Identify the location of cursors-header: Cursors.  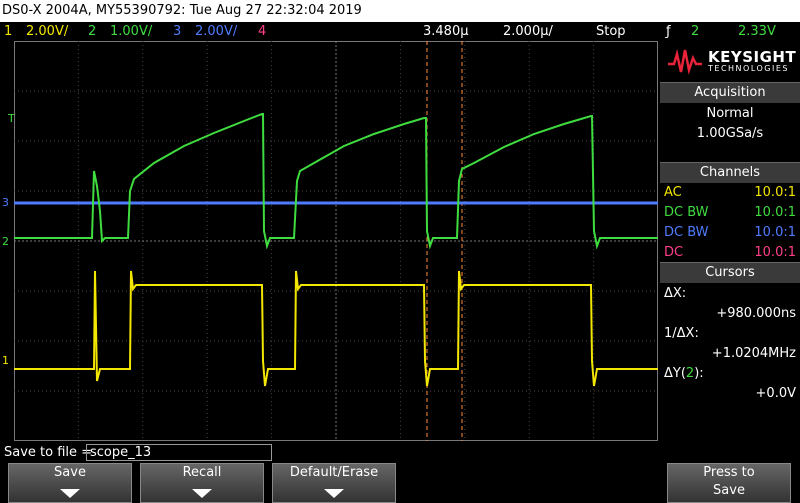
(730, 272).